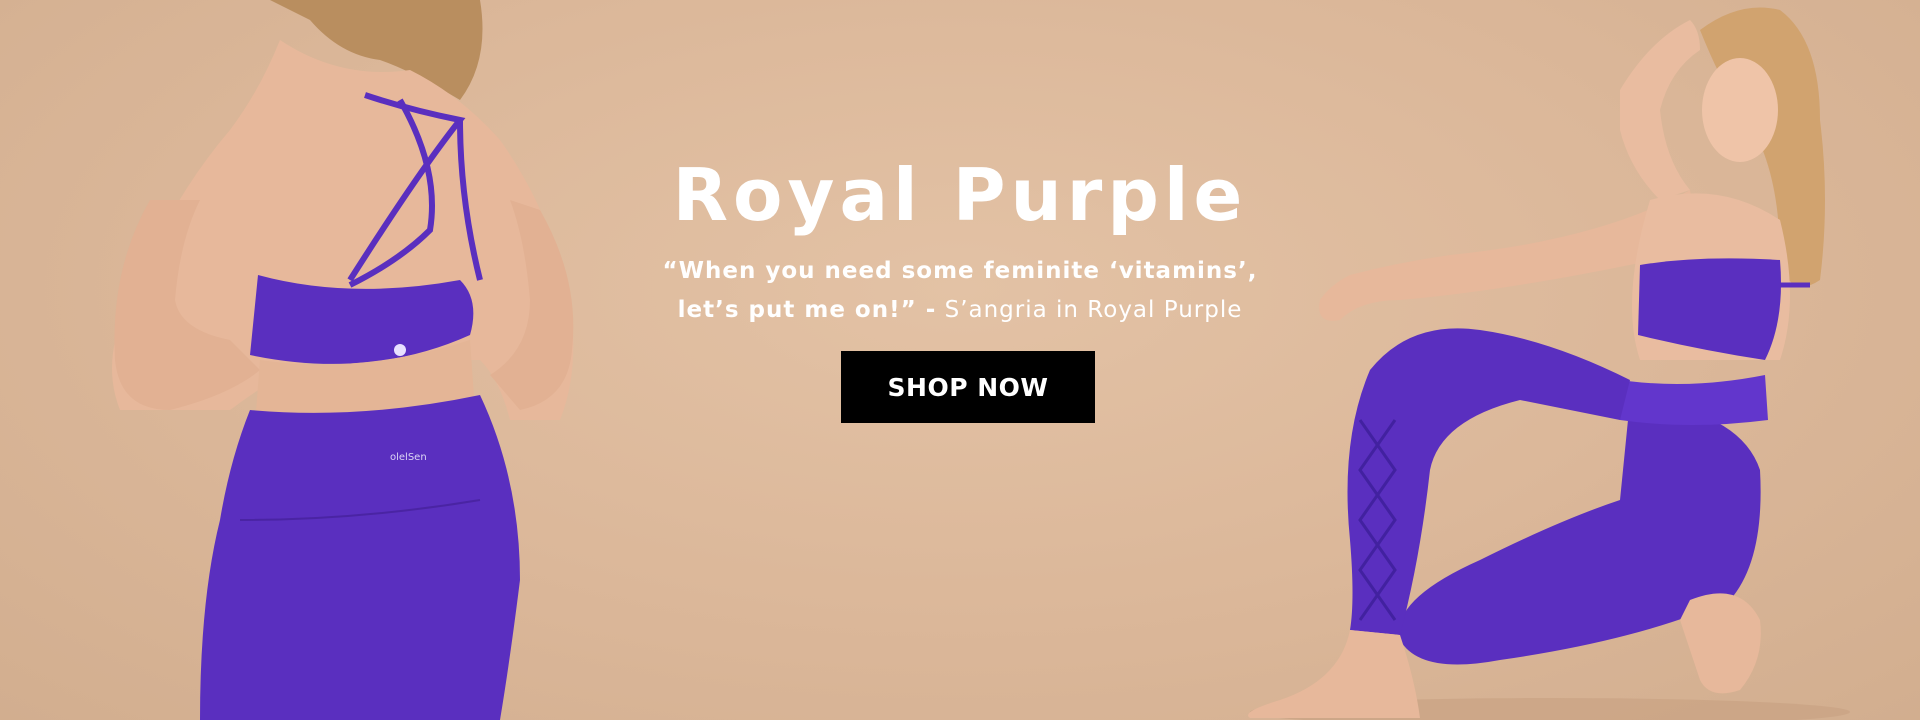 The width and height of the screenshot is (1920, 720). I want to click on hero-title: Royal Purple, so click(960, 195).